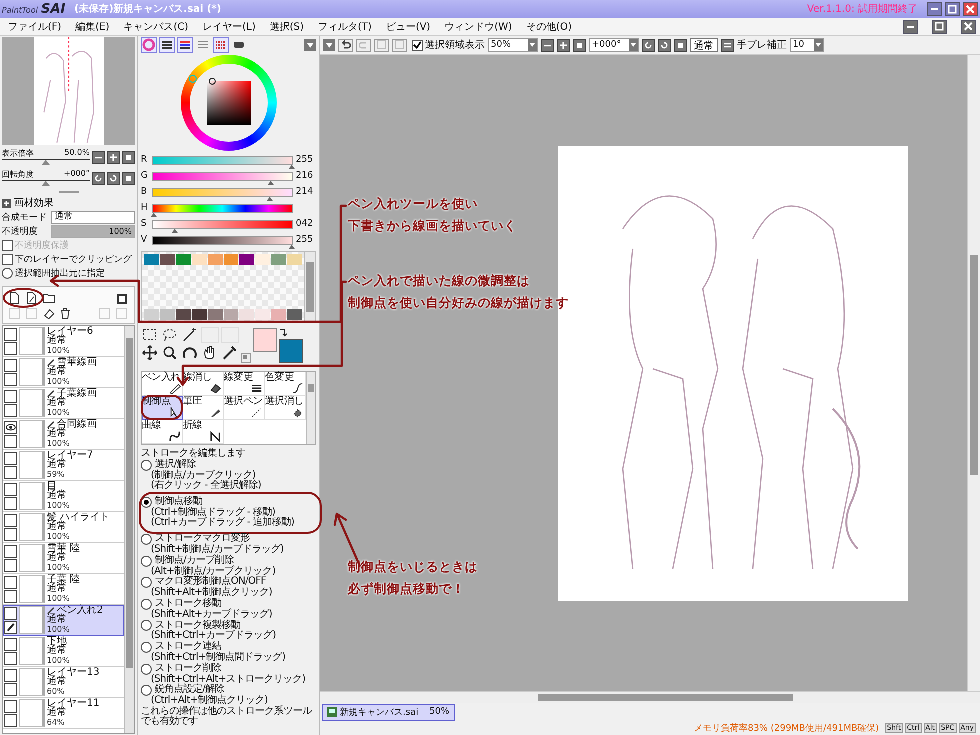  What do you see at coordinates (63, 434) in the screenshot?
I see `layer-row: 合同線画 通常 100%` at bounding box center [63, 434].